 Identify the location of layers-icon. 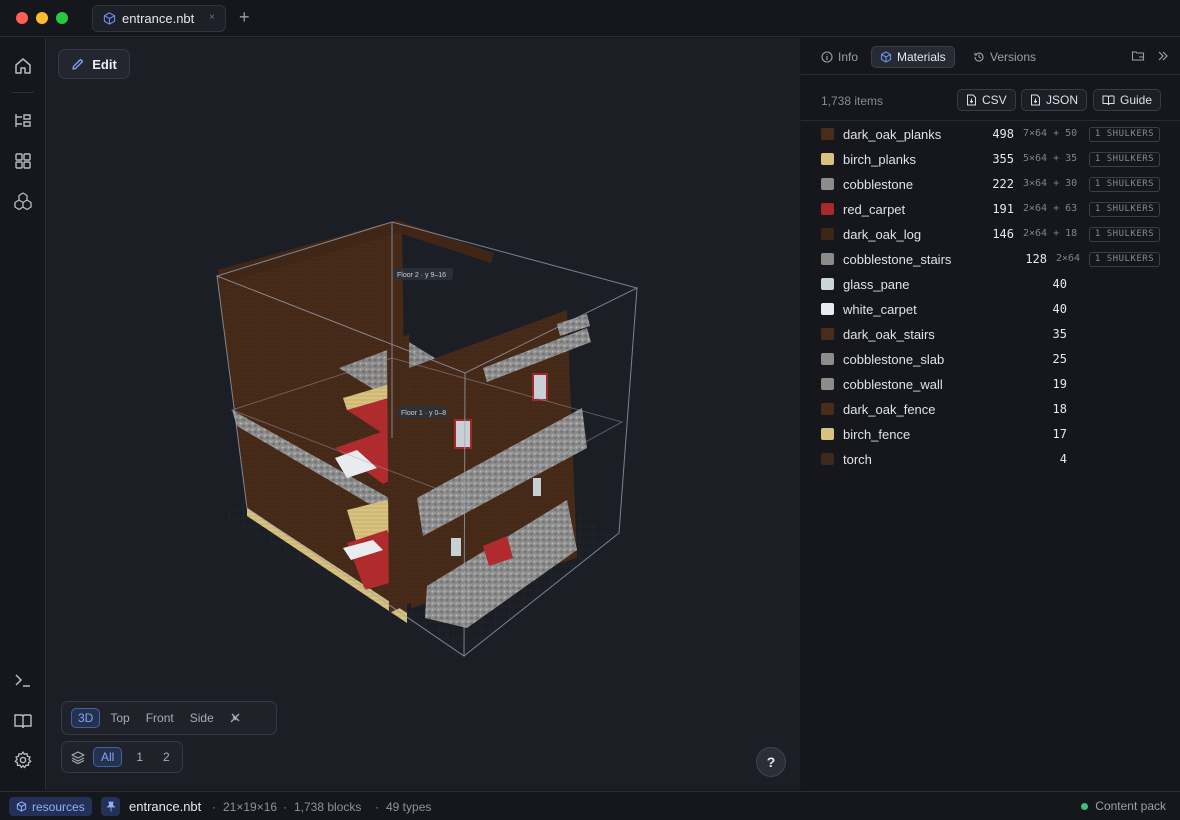
(78, 757).